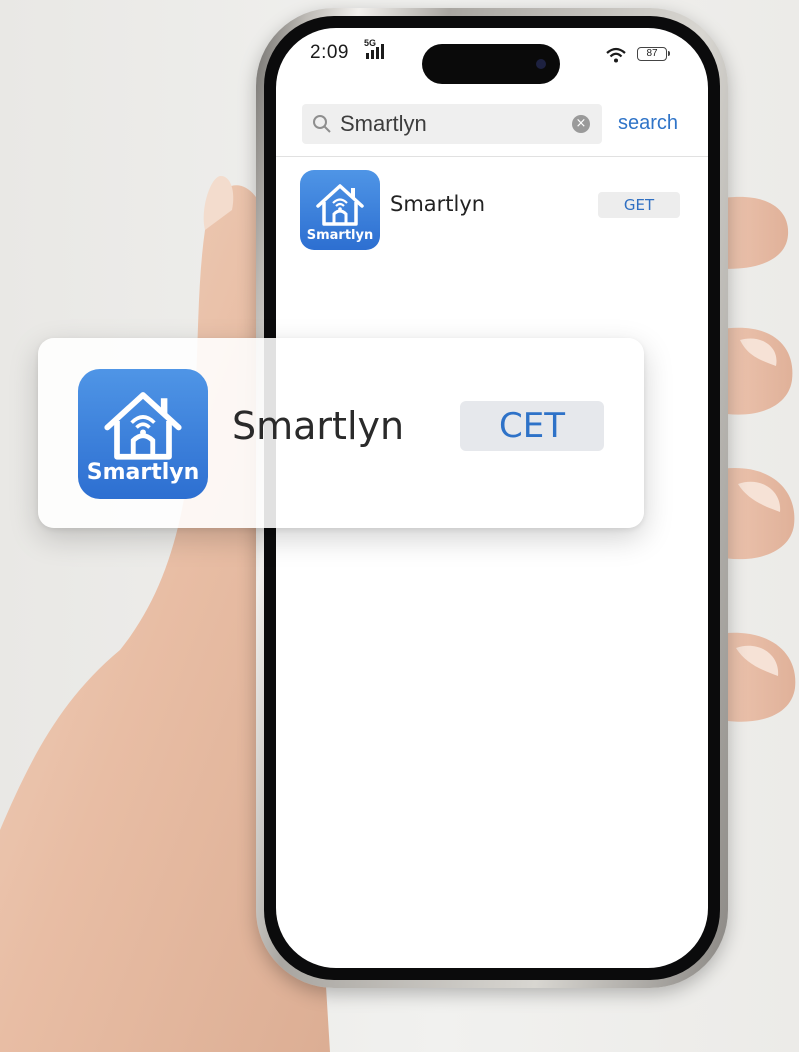  I want to click on signal-bars-icon, so click(375, 51).